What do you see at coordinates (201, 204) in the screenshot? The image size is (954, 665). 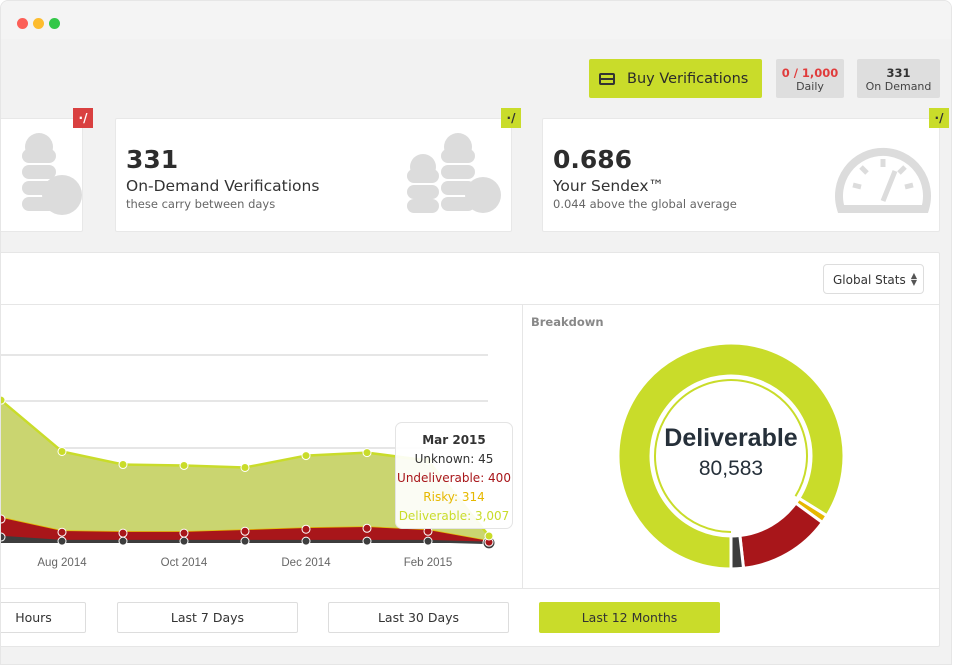 I see `card-subtitle: these carry between days` at bounding box center [201, 204].